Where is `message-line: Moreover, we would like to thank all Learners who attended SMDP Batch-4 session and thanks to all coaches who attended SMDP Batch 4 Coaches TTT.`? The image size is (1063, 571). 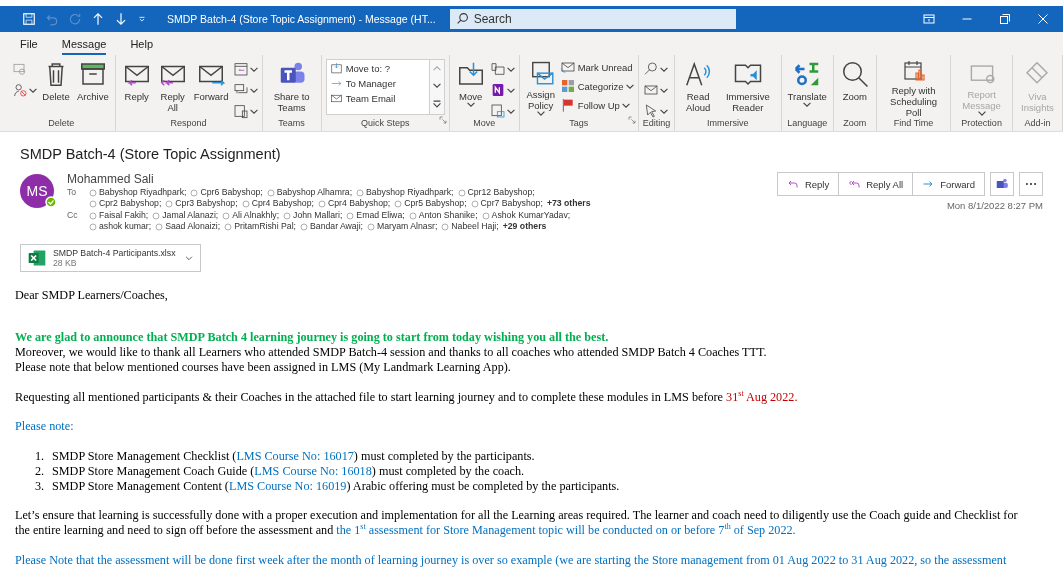 message-line: Moreover, we would like to thank all Learners who attended SMDP Batch-4 session and thanks to all coaches who attended SMDP Batch 4 Coaches TTT. is located at coordinates (391, 352).